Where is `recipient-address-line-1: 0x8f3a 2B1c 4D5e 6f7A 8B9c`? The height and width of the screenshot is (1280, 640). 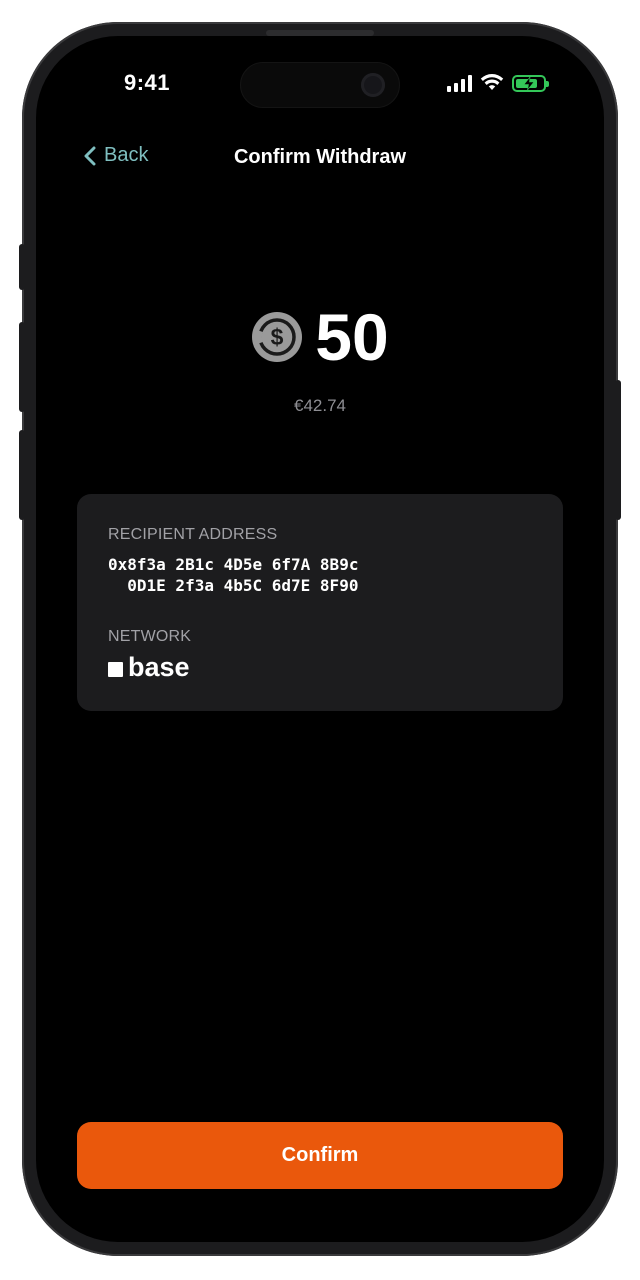
recipient-address-line-1: 0x8f3a 2B1c 4D5e 6f7A 8B9c is located at coordinates (233, 564).